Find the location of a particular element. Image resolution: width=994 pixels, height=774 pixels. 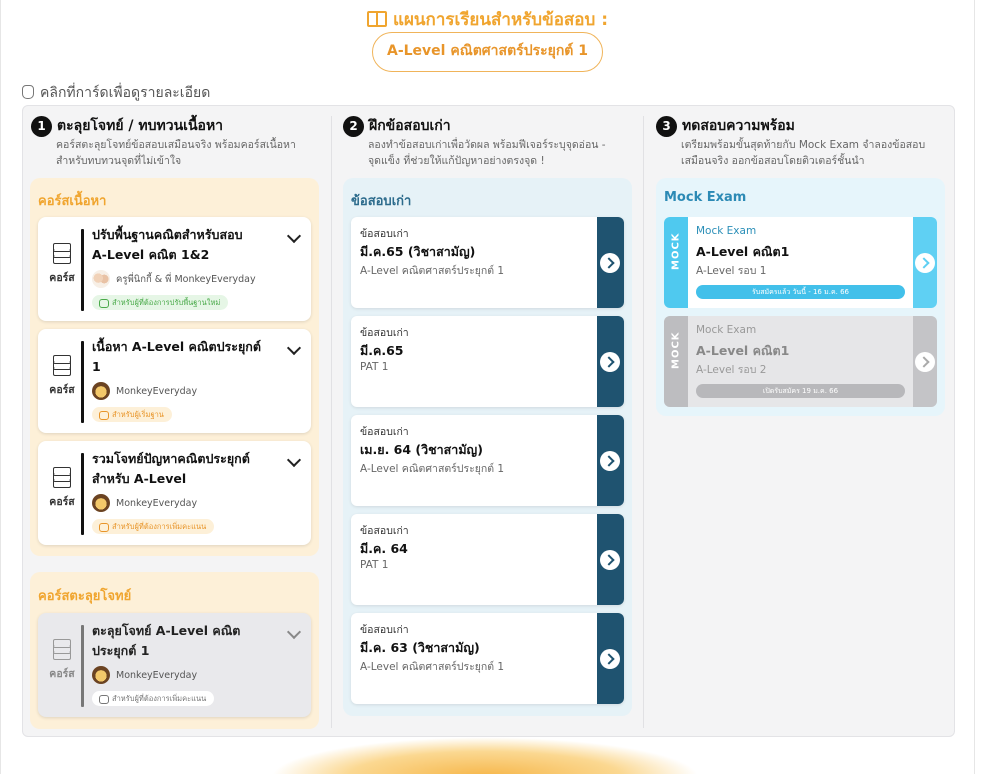

course-tag: สำหรับผู้เริ่มฐาน is located at coordinates (132, 414).